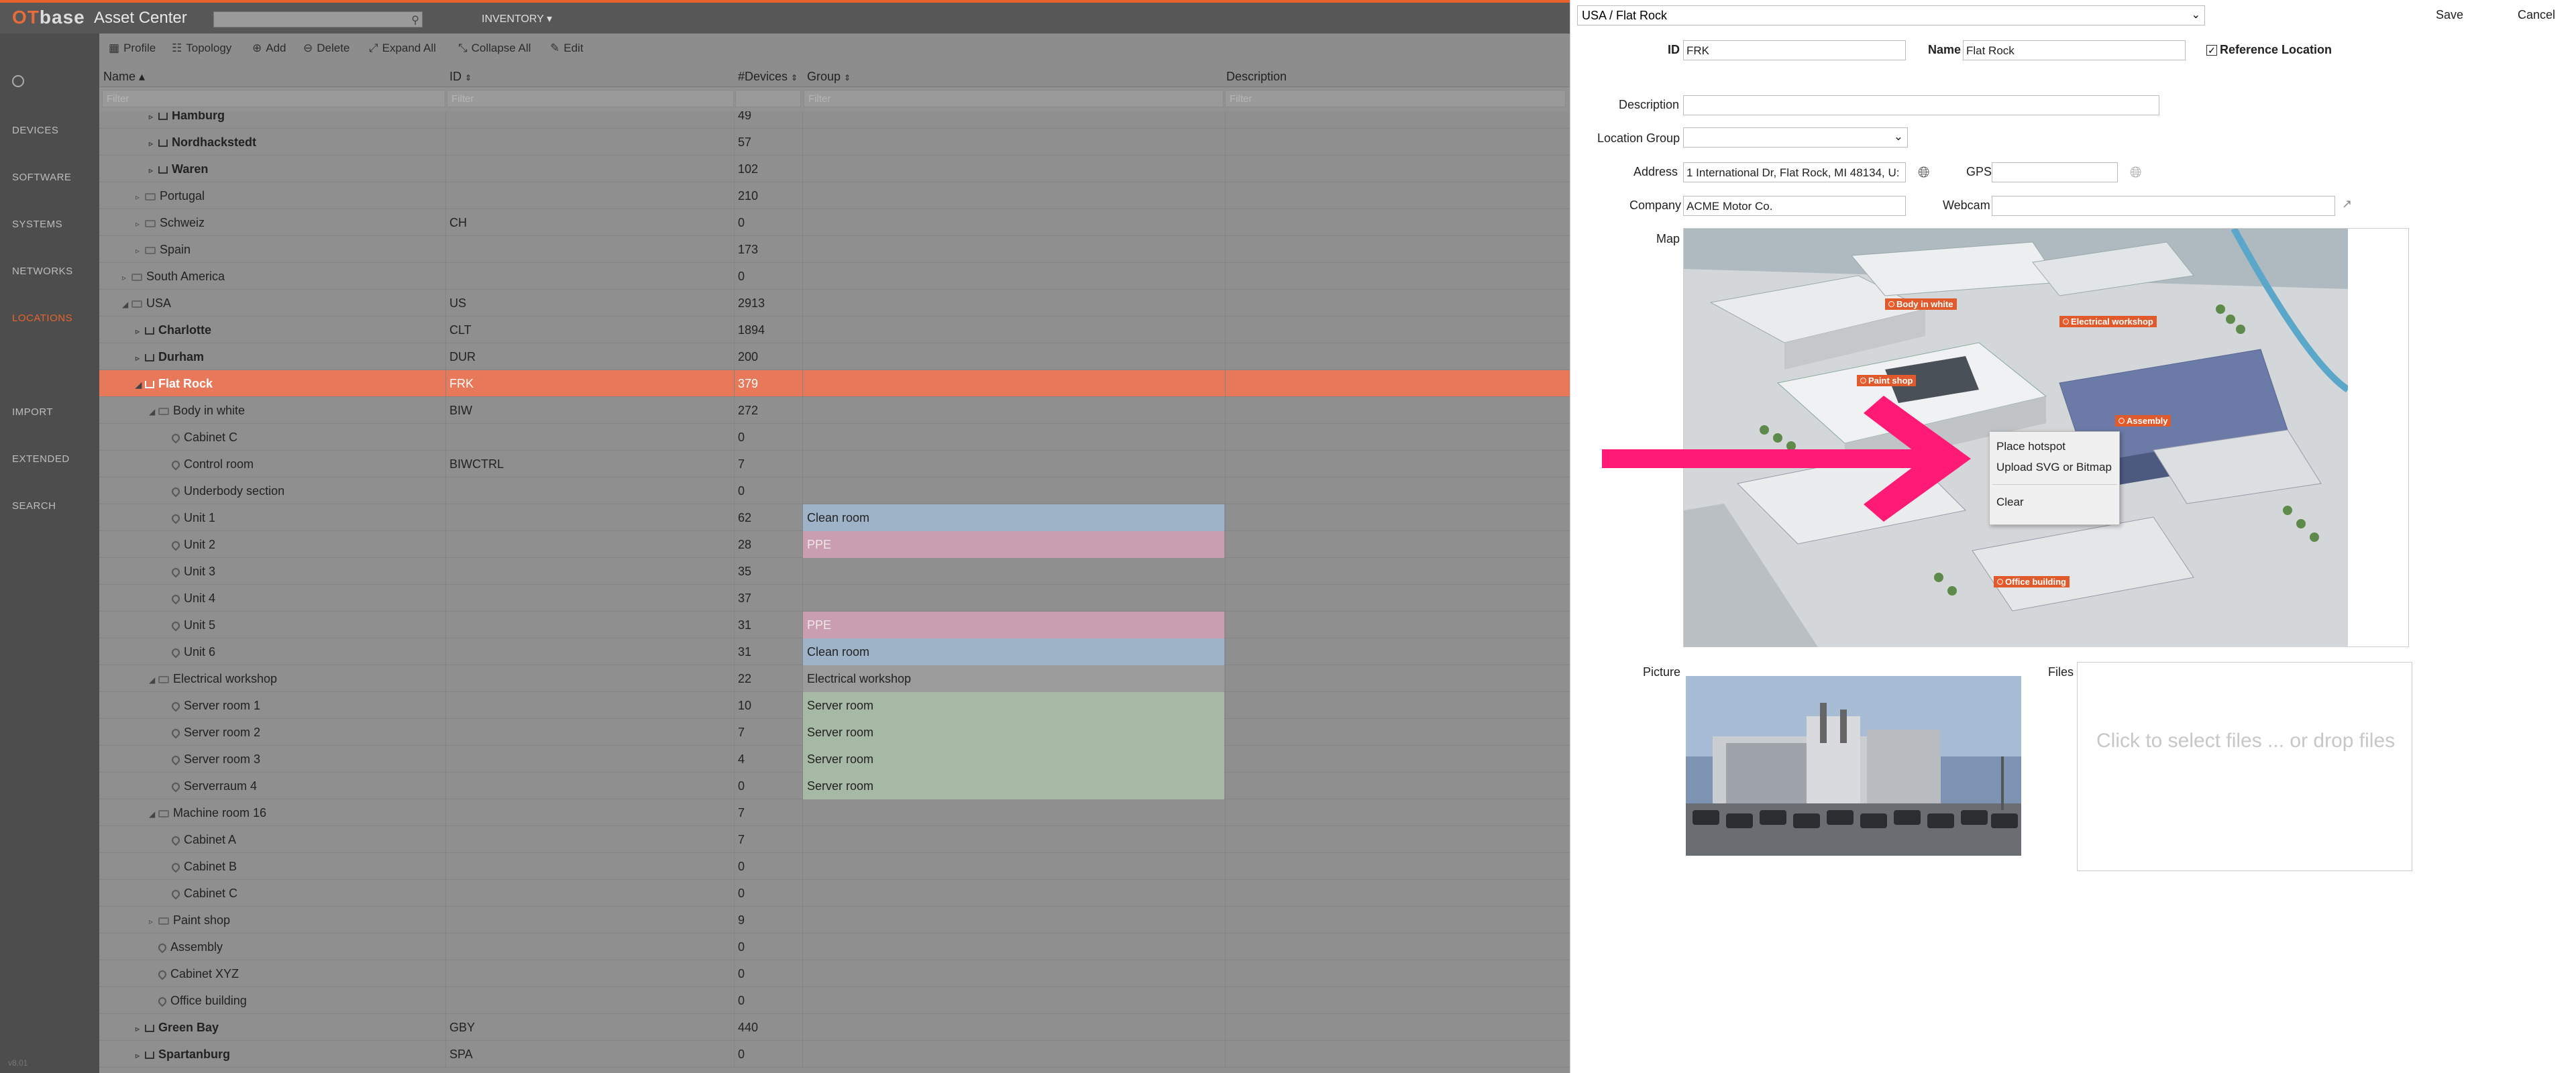 The width and height of the screenshot is (2576, 1073). I want to click on table-row: Assembly 0, so click(834, 947).